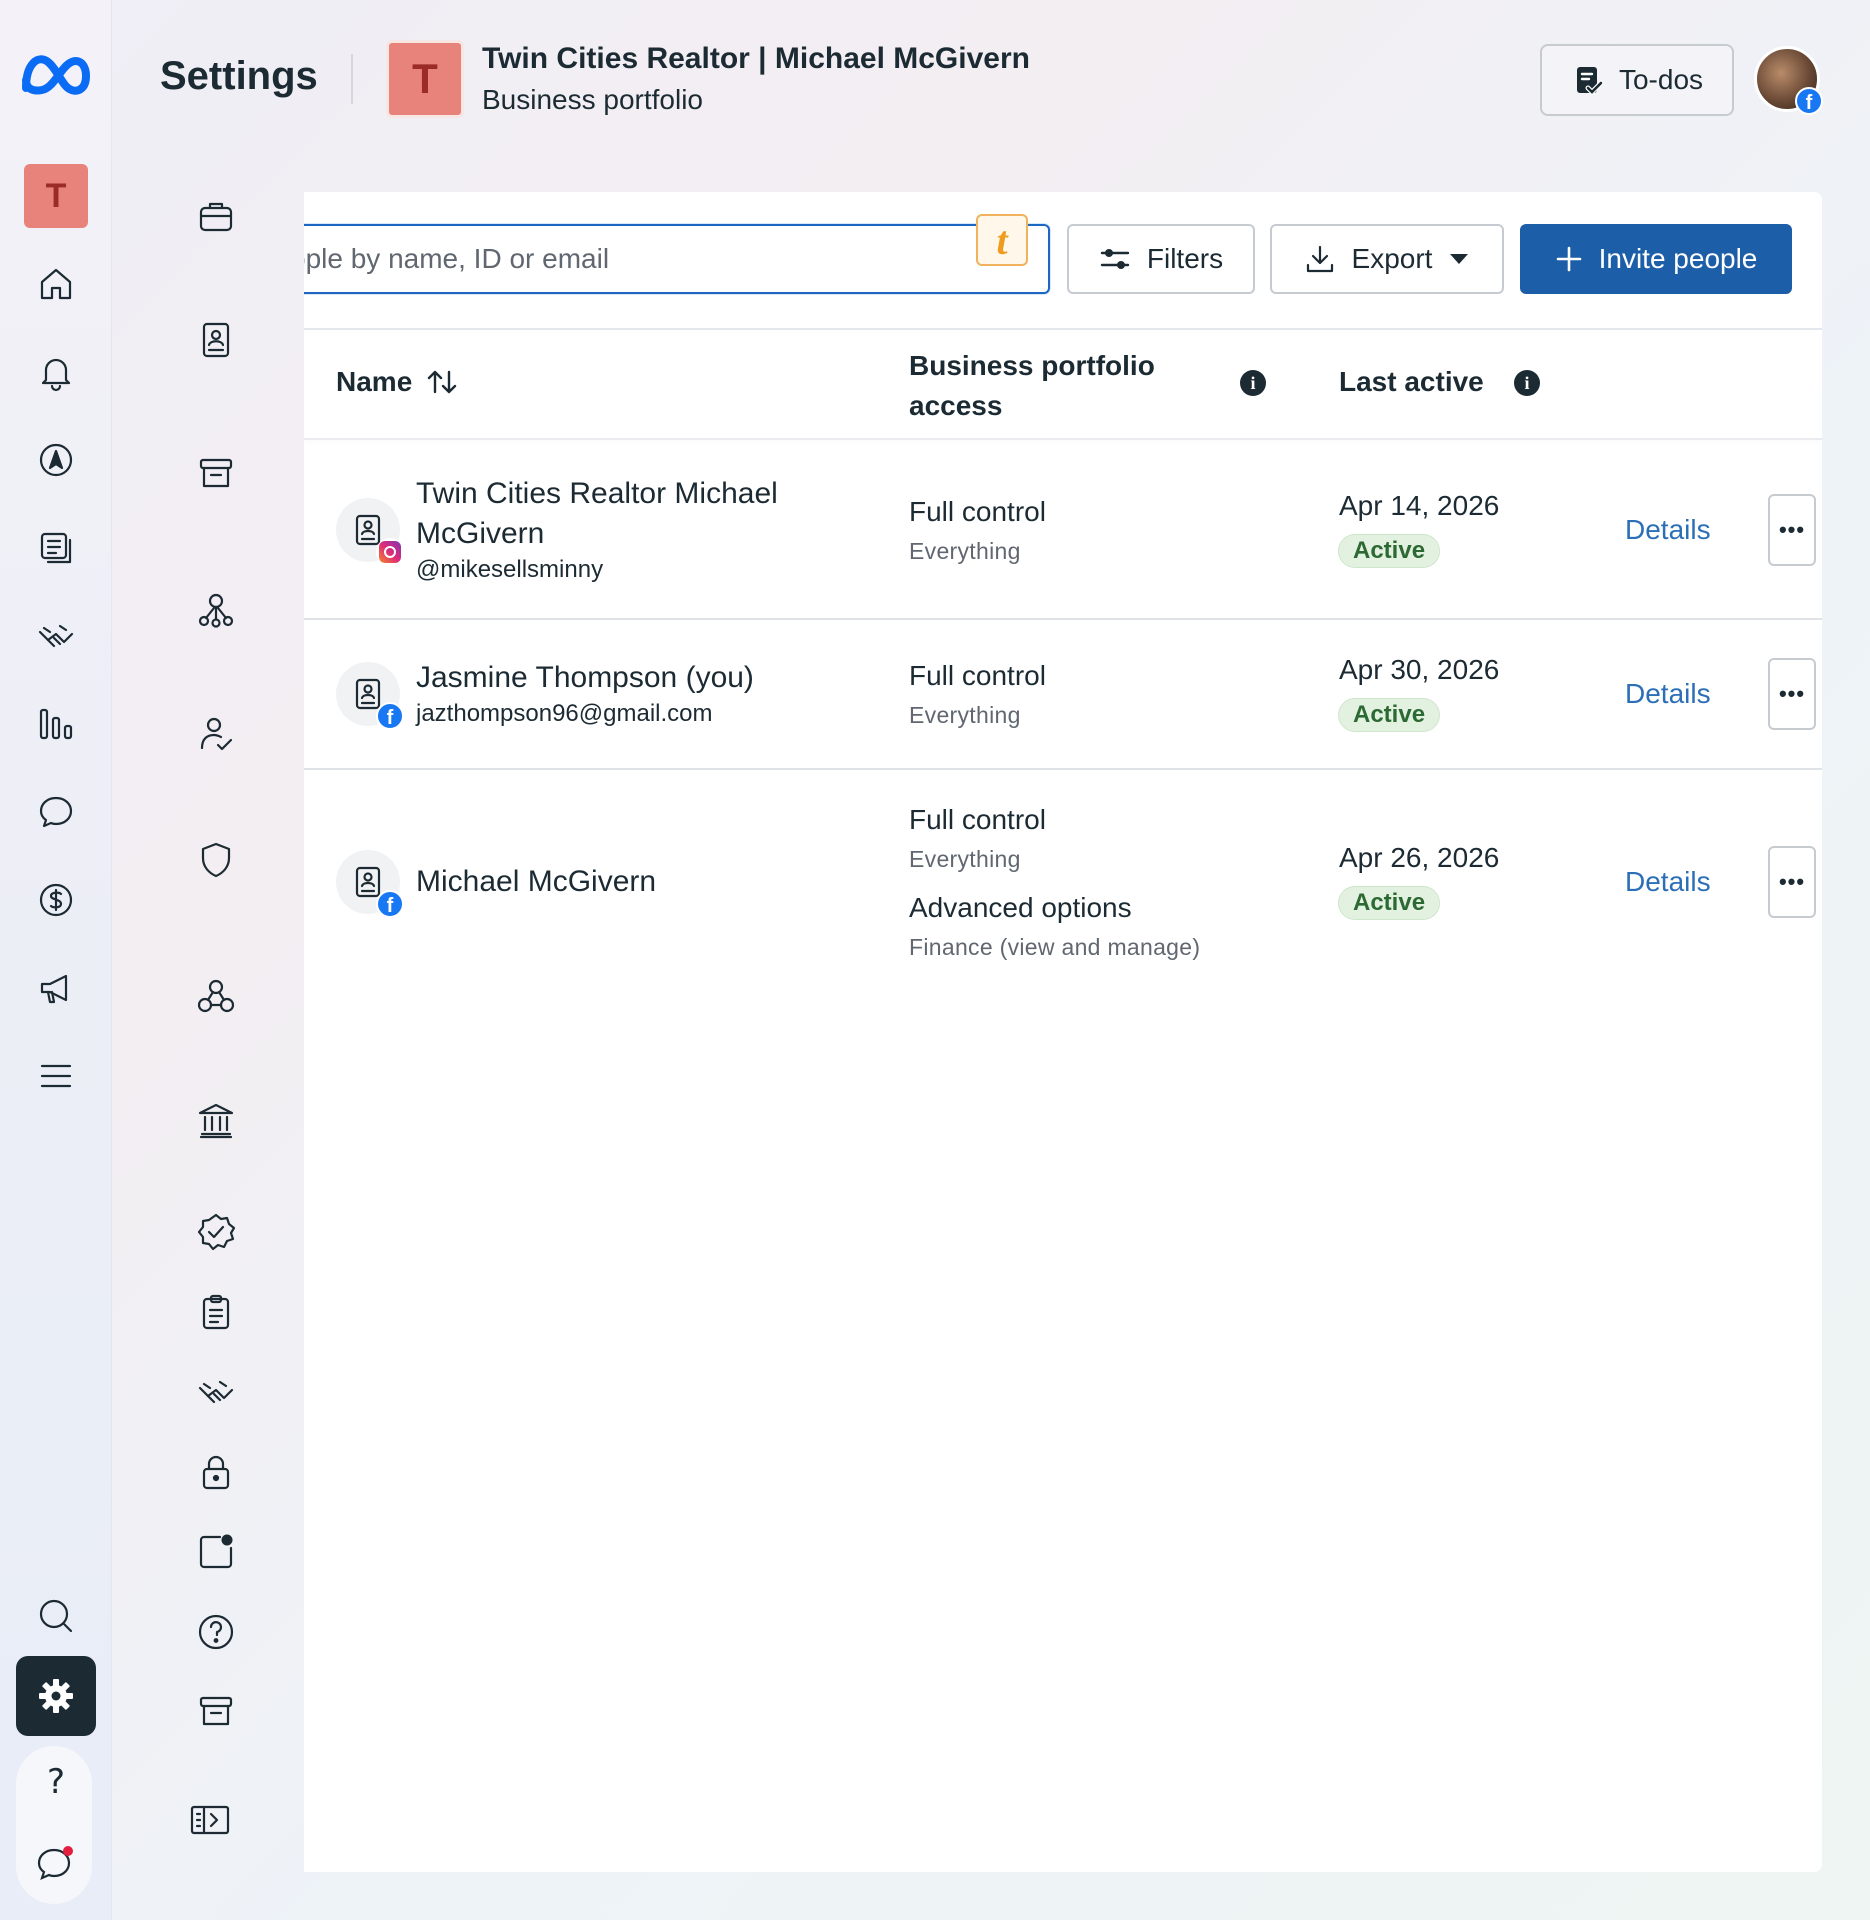 Image resolution: width=1870 pixels, height=1920 pixels. What do you see at coordinates (239, 76) in the screenshot?
I see `page-title: Settings` at bounding box center [239, 76].